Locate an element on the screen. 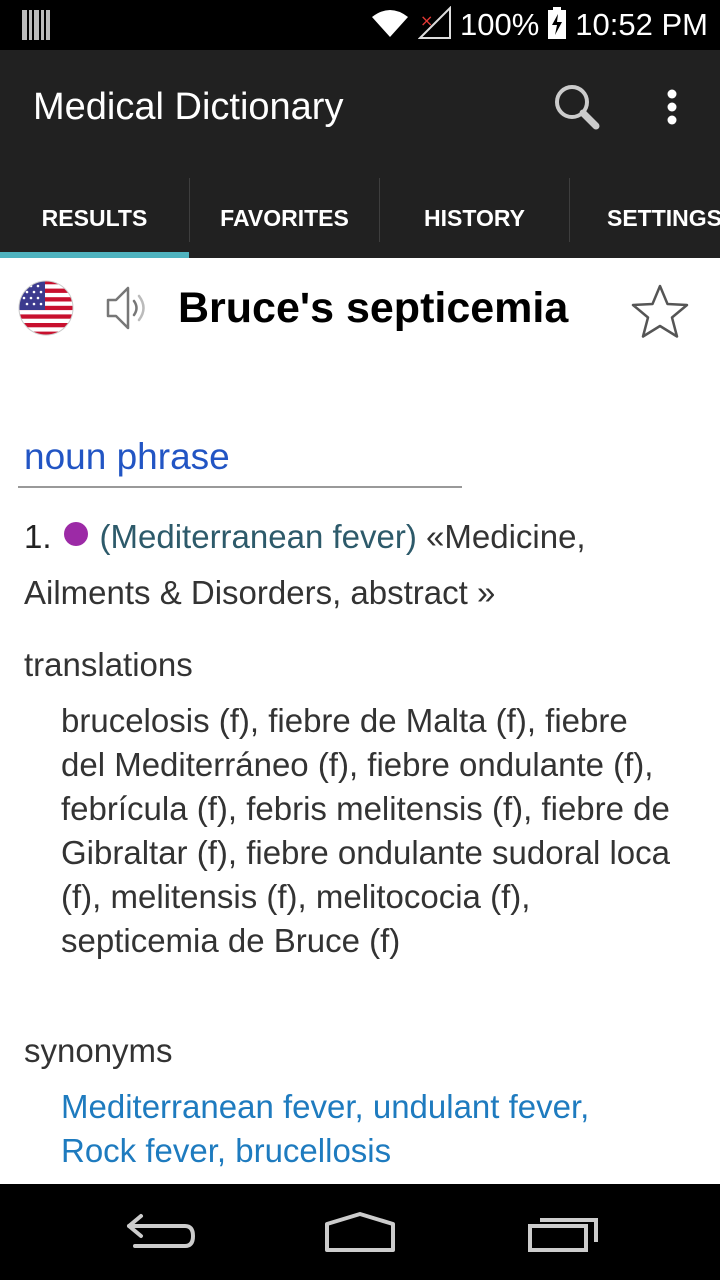 The width and height of the screenshot is (720, 1280). us-flag-icon is located at coordinates (46, 308).